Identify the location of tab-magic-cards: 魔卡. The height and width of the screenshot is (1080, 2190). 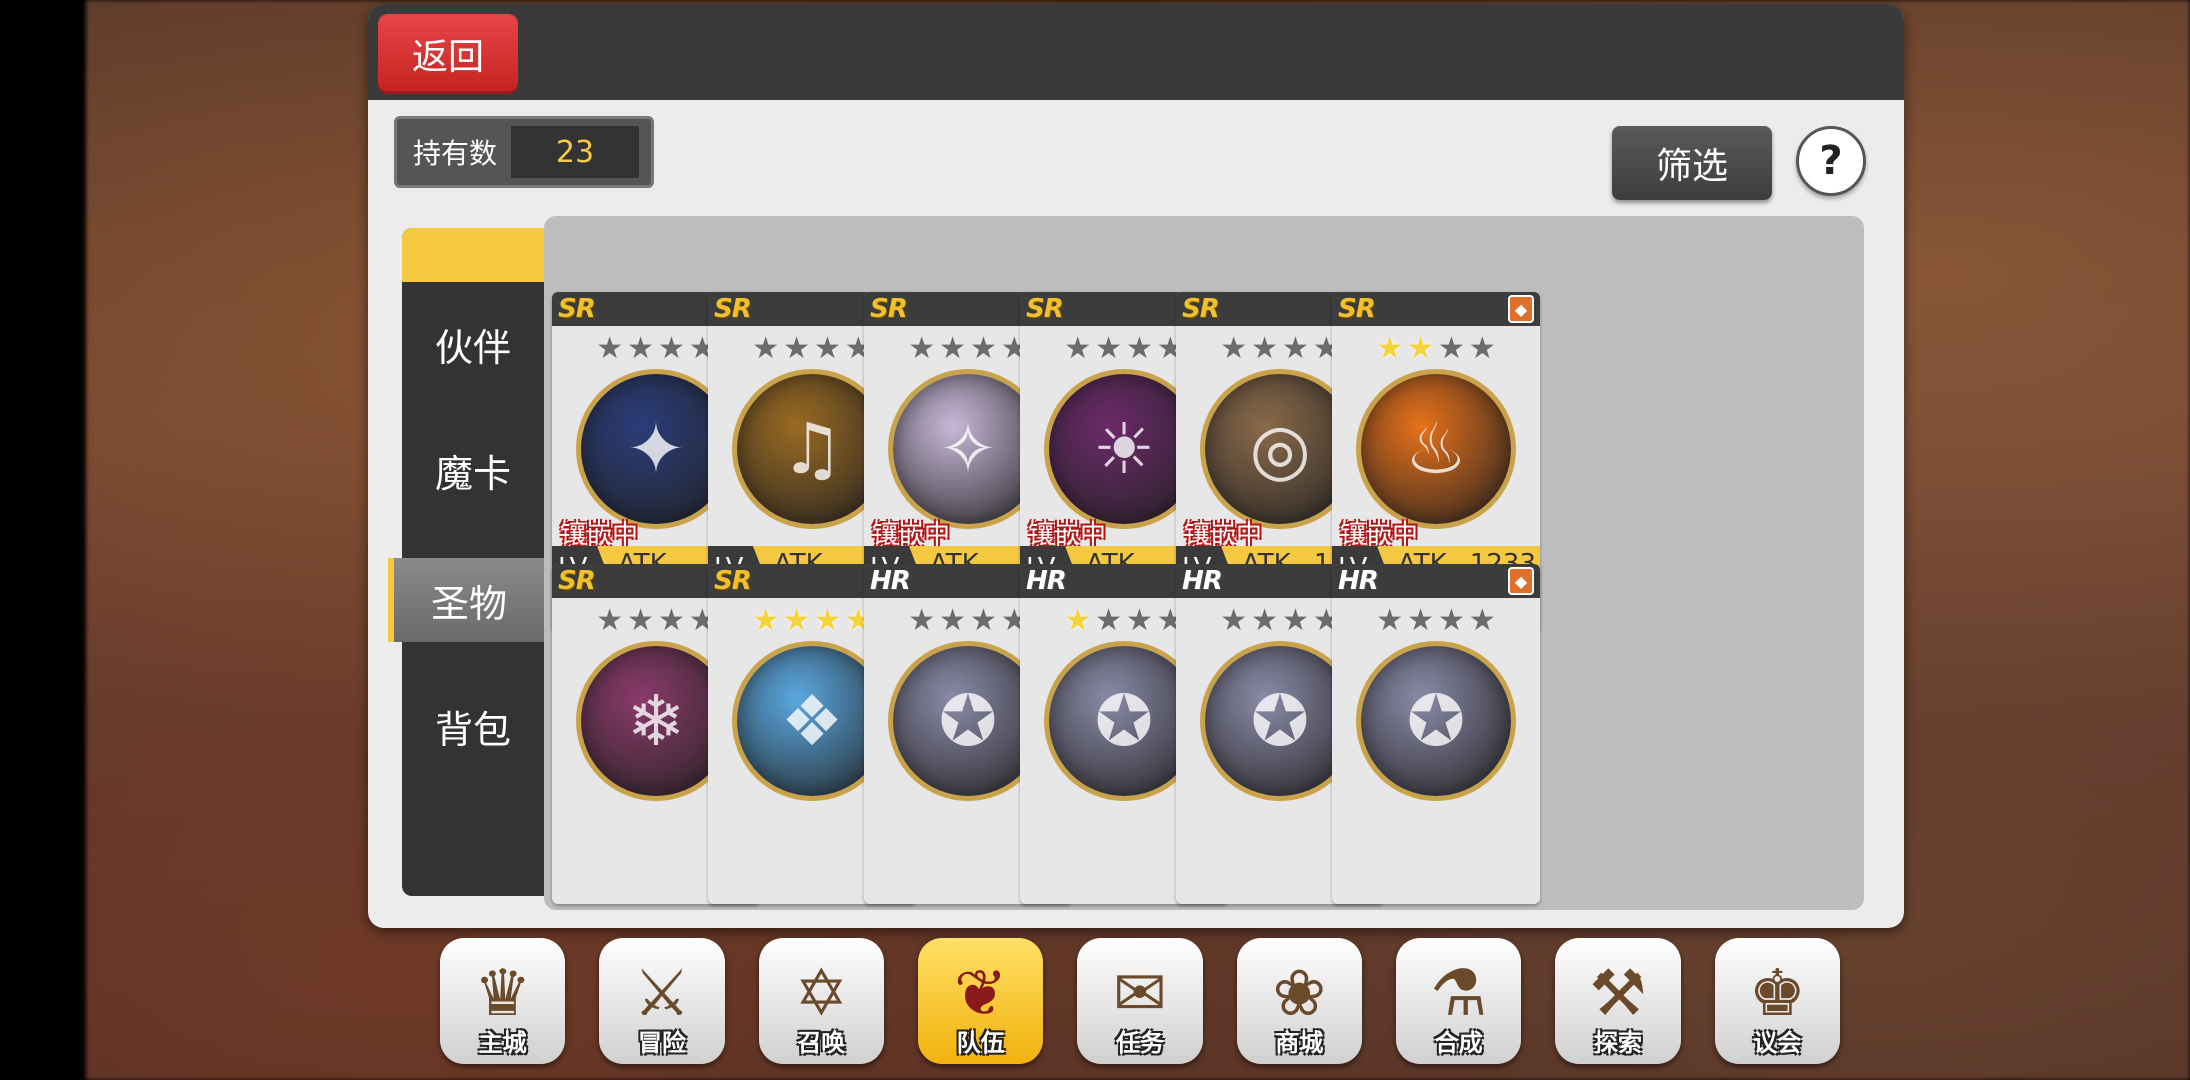
(473, 470).